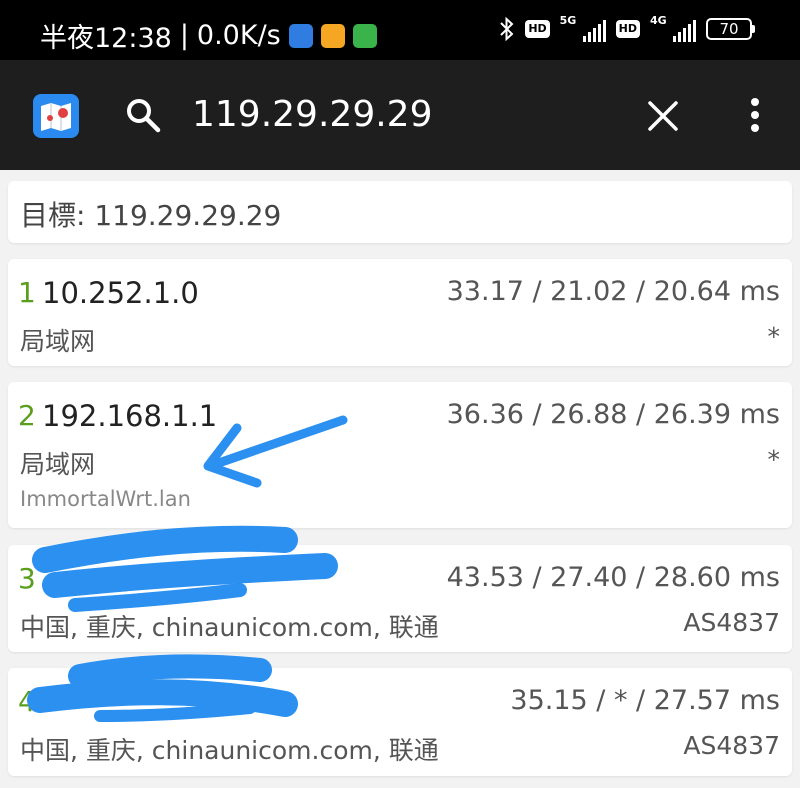 This screenshot has width=800, height=788. Describe the element at coordinates (185, 568) in the screenshot. I see `redaction-scribble-hop3` at that location.